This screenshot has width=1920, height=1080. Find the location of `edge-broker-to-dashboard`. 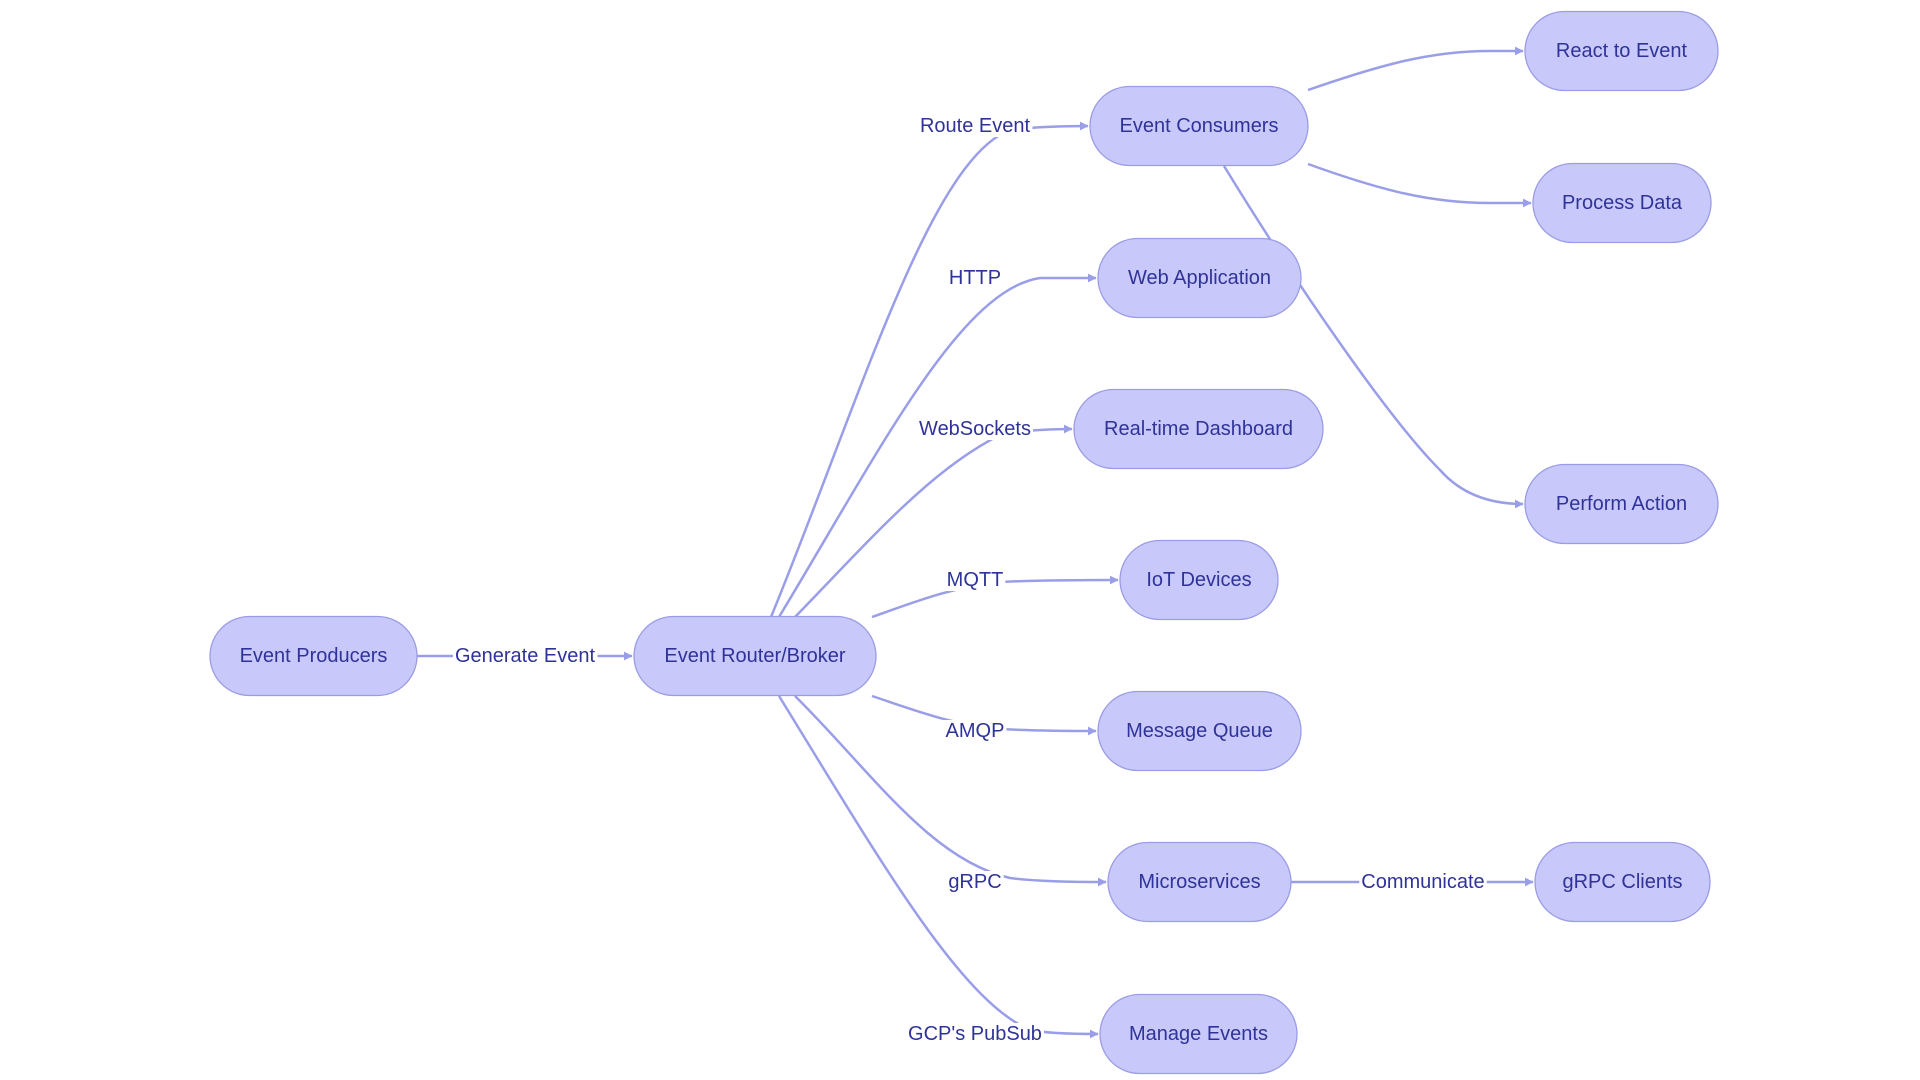

edge-broker-to-dashboard is located at coordinates (933, 521).